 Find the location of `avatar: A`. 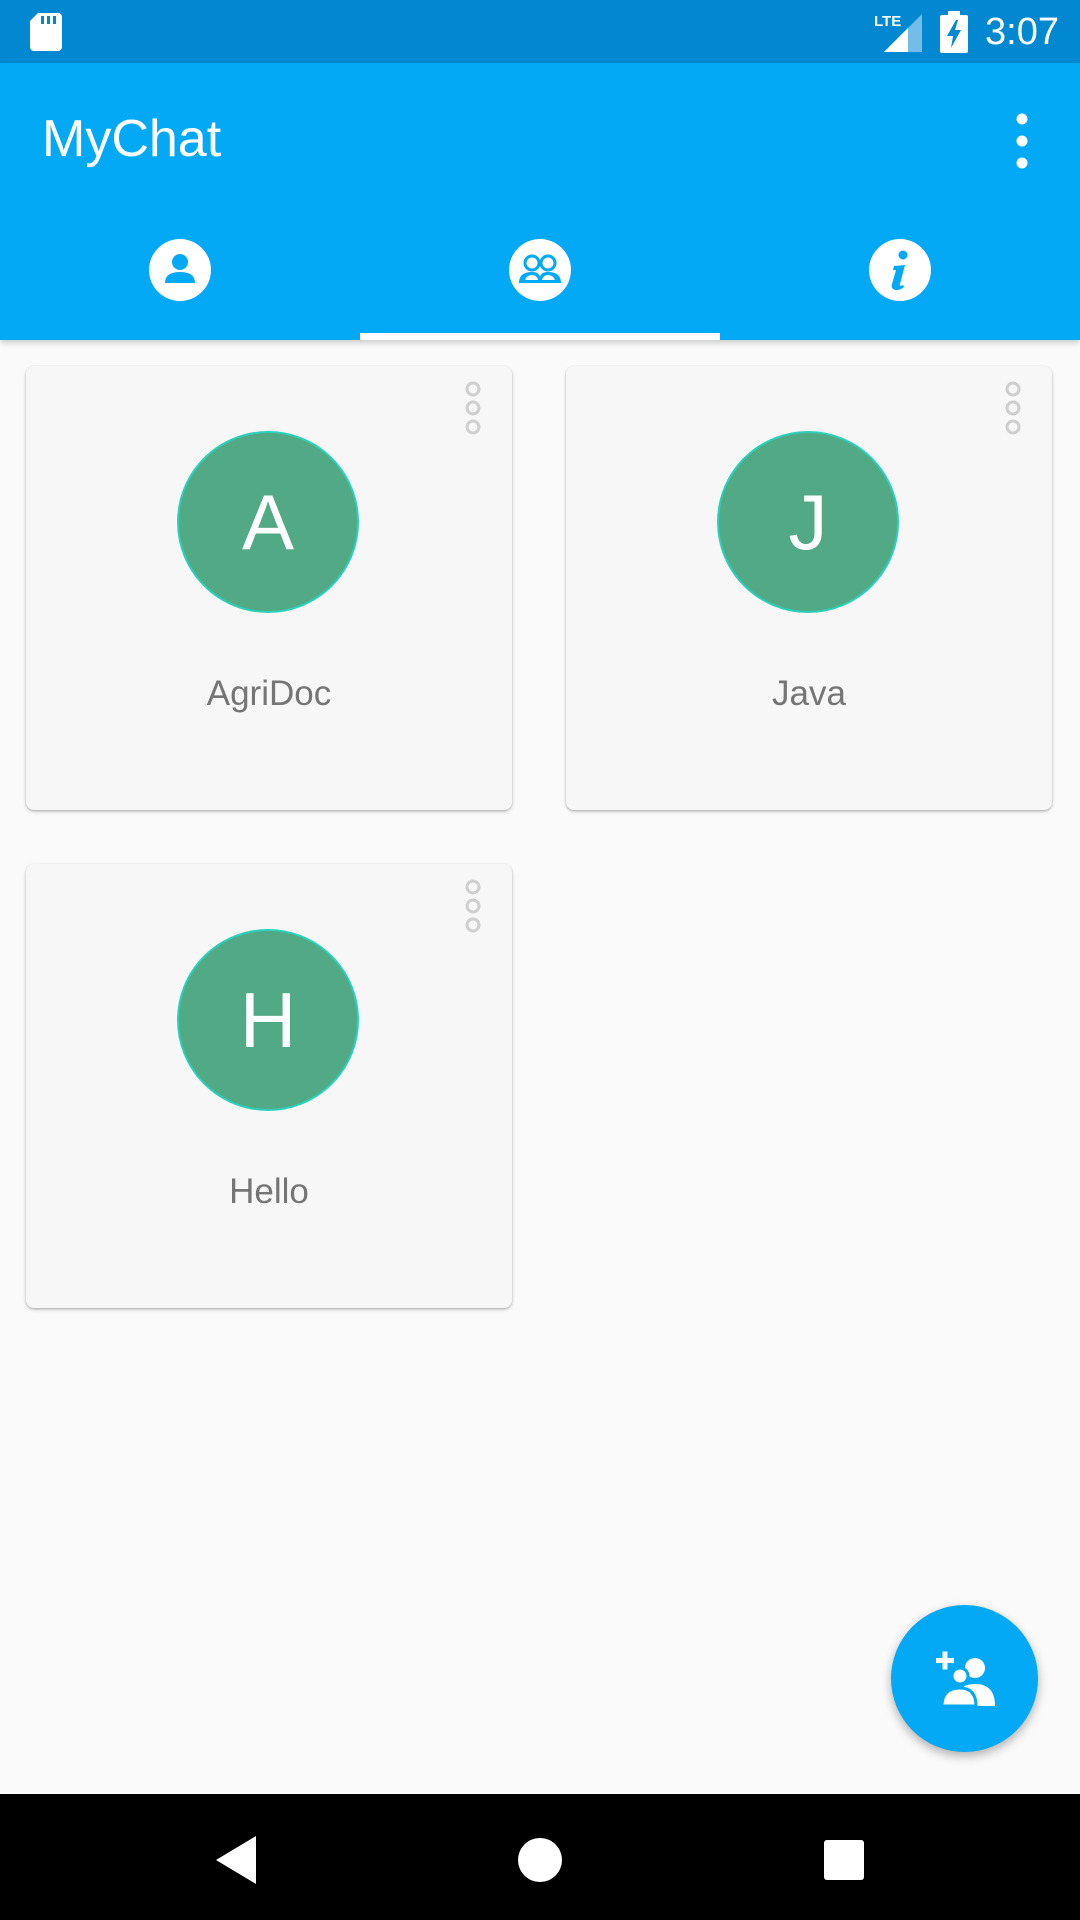

avatar: A is located at coordinates (268, 522).